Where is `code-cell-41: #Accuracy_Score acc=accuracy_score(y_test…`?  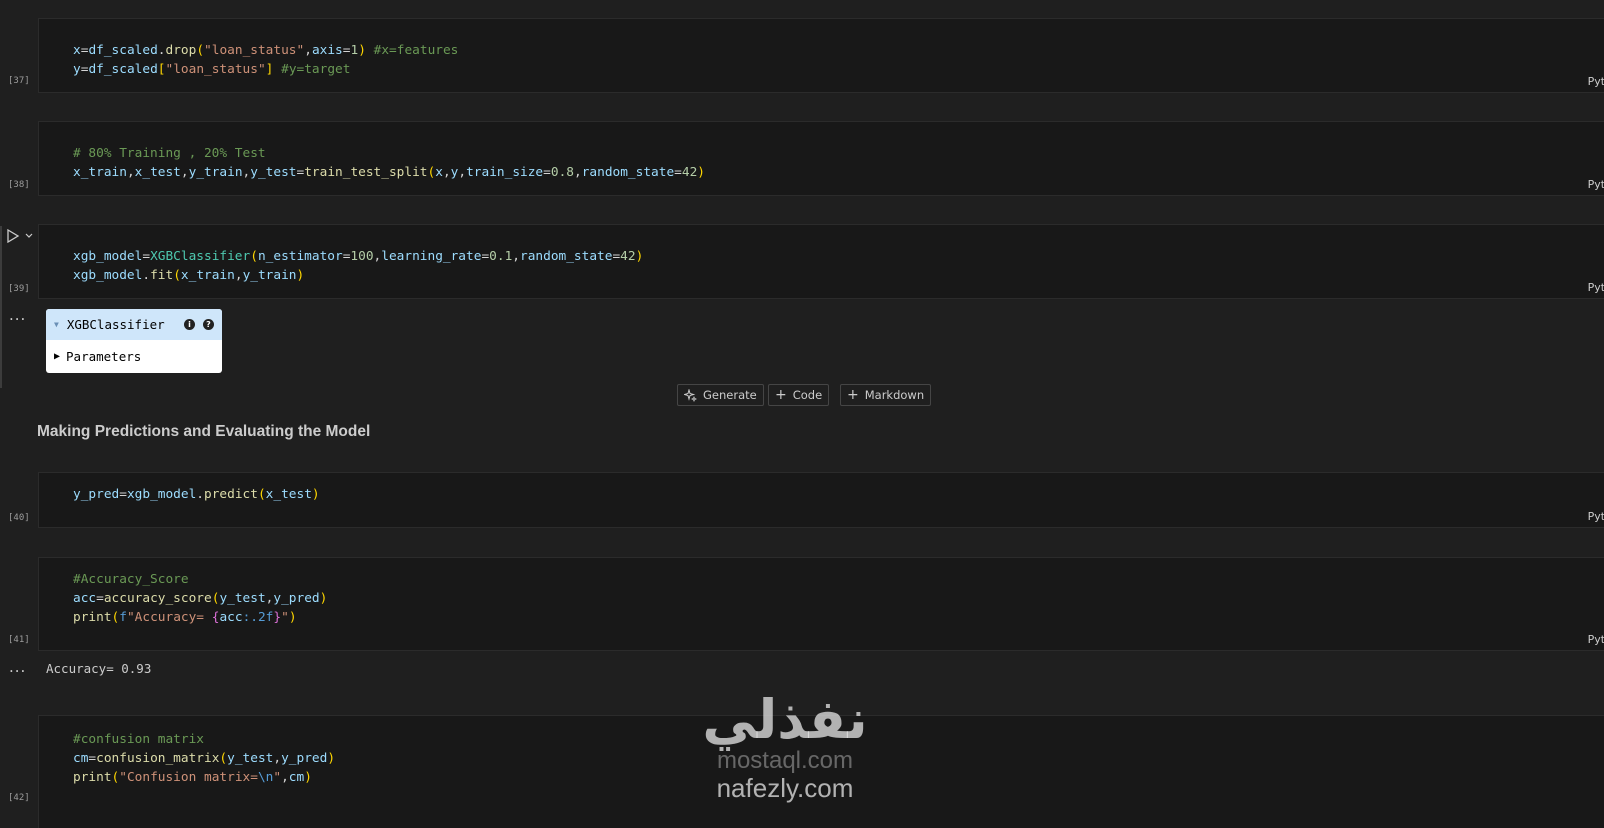
code-cell-41: #Accuracy_Score acc=accuracy_score(y_test… is located at coordinates (821, 604).